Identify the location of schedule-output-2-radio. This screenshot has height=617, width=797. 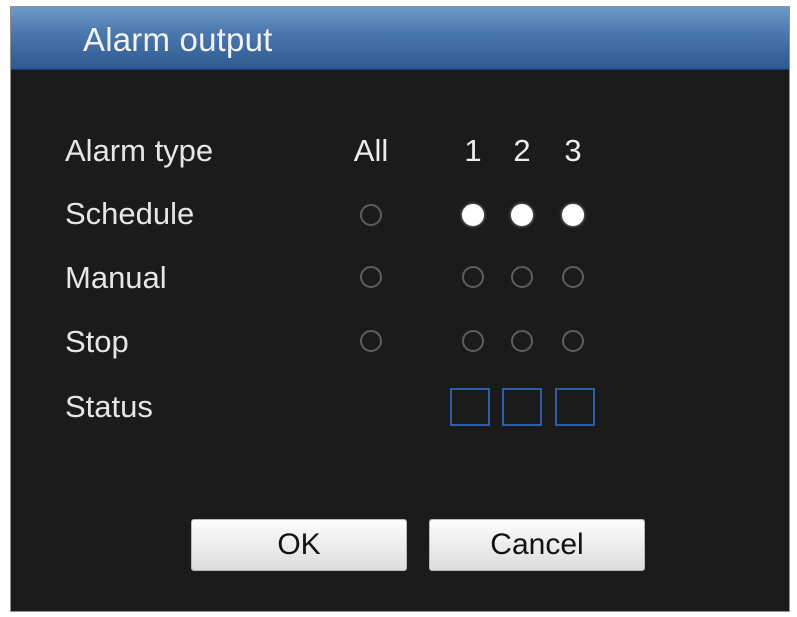
(522, 215).